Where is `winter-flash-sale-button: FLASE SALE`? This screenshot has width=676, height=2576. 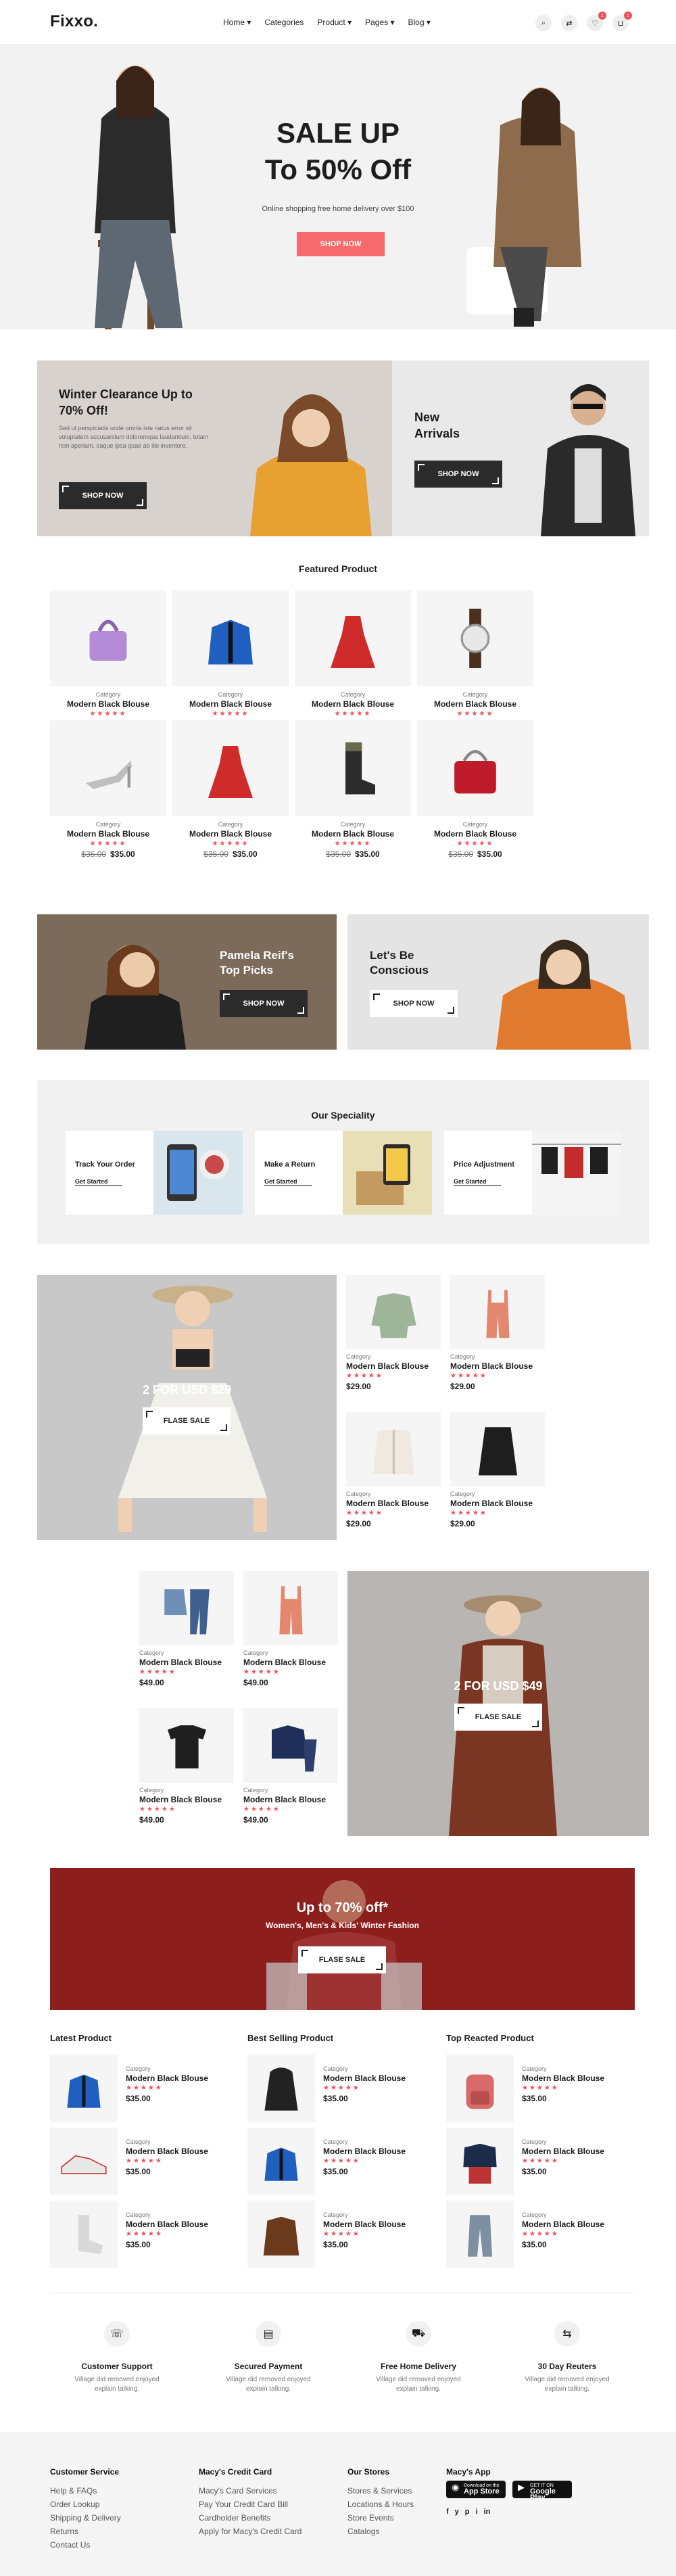 winter-flash-sale-button: FLASE SALE is located at coordinates (342, 1959).